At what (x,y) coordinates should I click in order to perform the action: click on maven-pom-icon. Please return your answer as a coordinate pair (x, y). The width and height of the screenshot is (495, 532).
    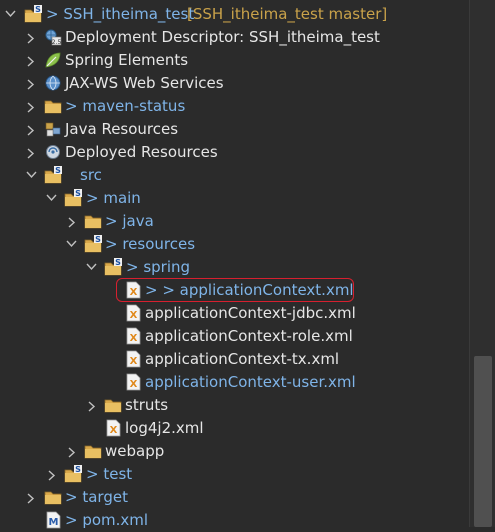
    Looking at the image, I should click on (53, 520).